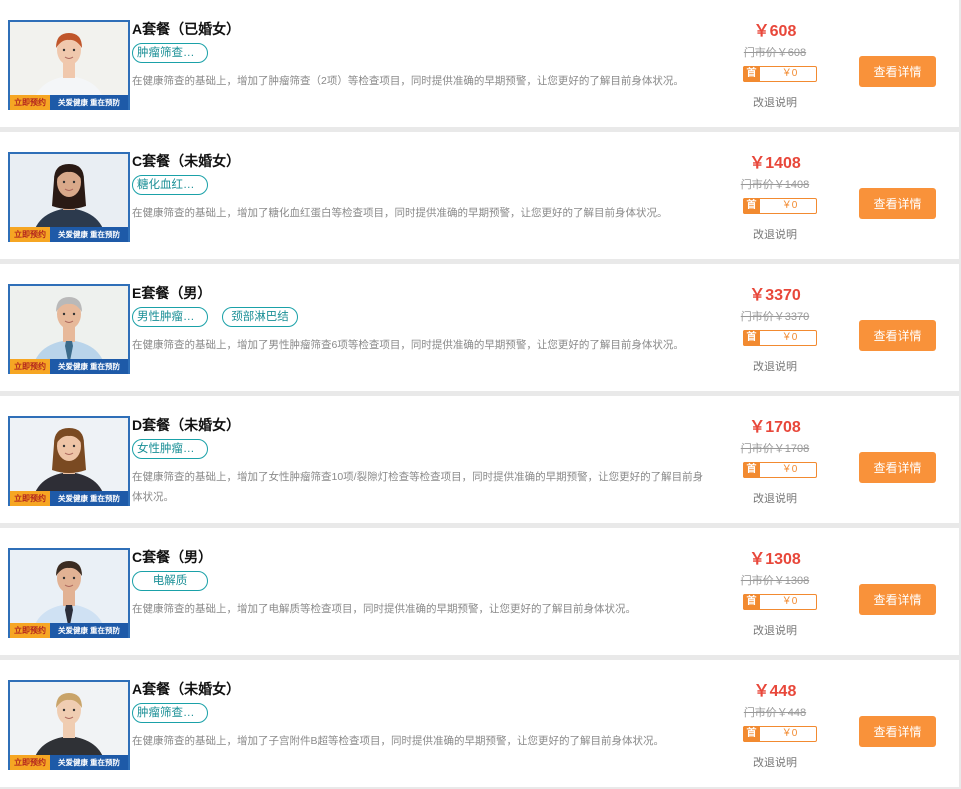 The height and width of the screenshot is (789, 961). What do you see at coordinates (260, 317) in the screenshot?
I see `package-tag: 颈部淋巴结` at bounding box center [260, 317].